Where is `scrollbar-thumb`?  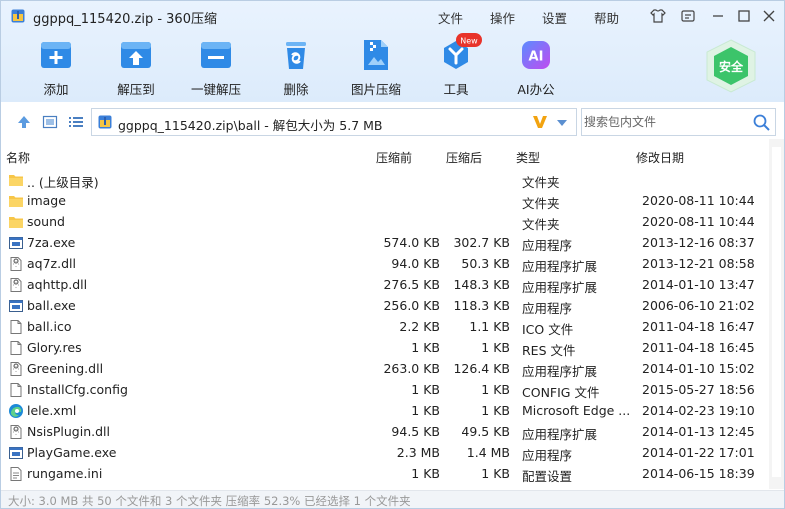 scrollbar-thumb is located at coordinates (776, 312).